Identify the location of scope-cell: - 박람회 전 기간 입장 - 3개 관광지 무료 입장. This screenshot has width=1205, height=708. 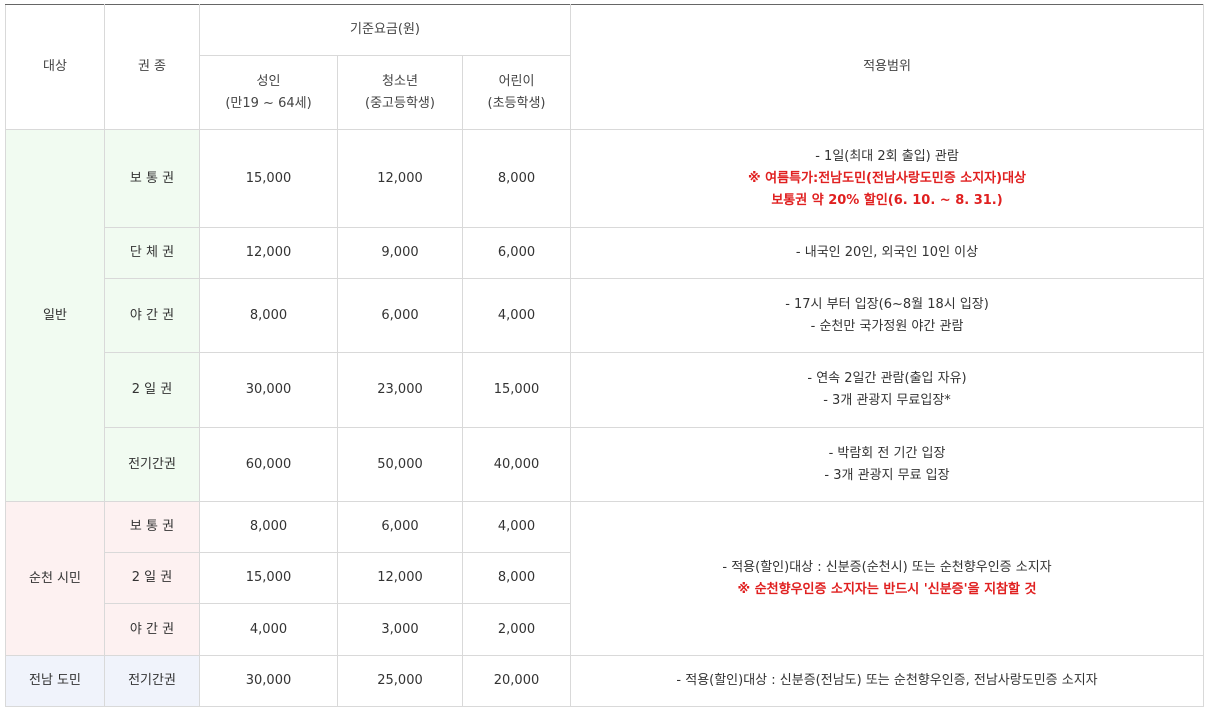
(887, 464).